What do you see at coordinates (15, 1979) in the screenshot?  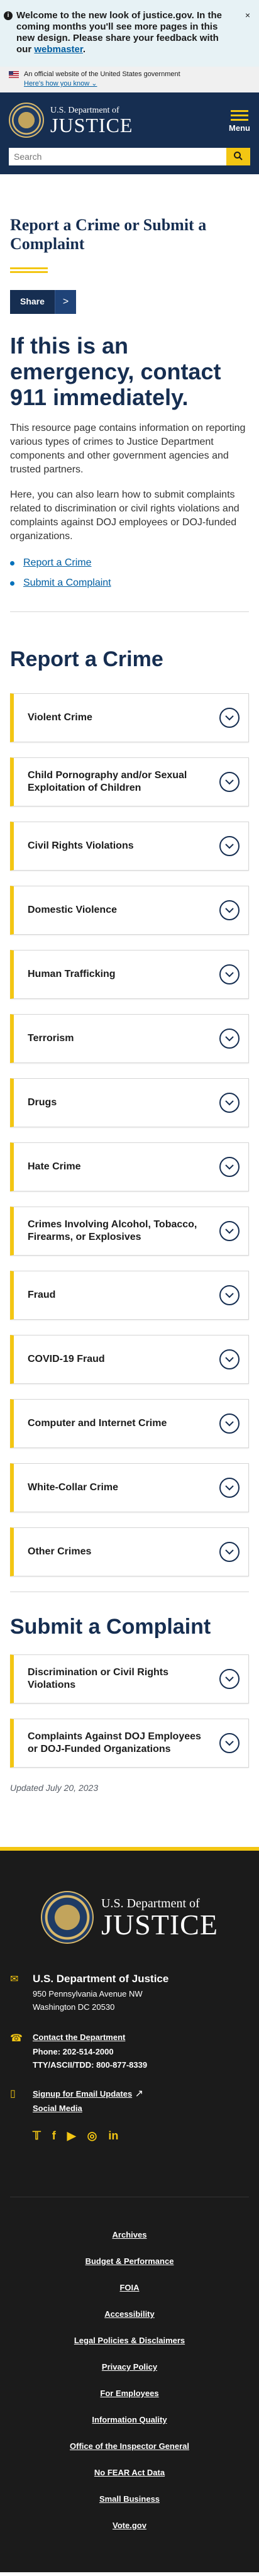 I see `mail-icon: ✉` at bounding box center [15, 1979].